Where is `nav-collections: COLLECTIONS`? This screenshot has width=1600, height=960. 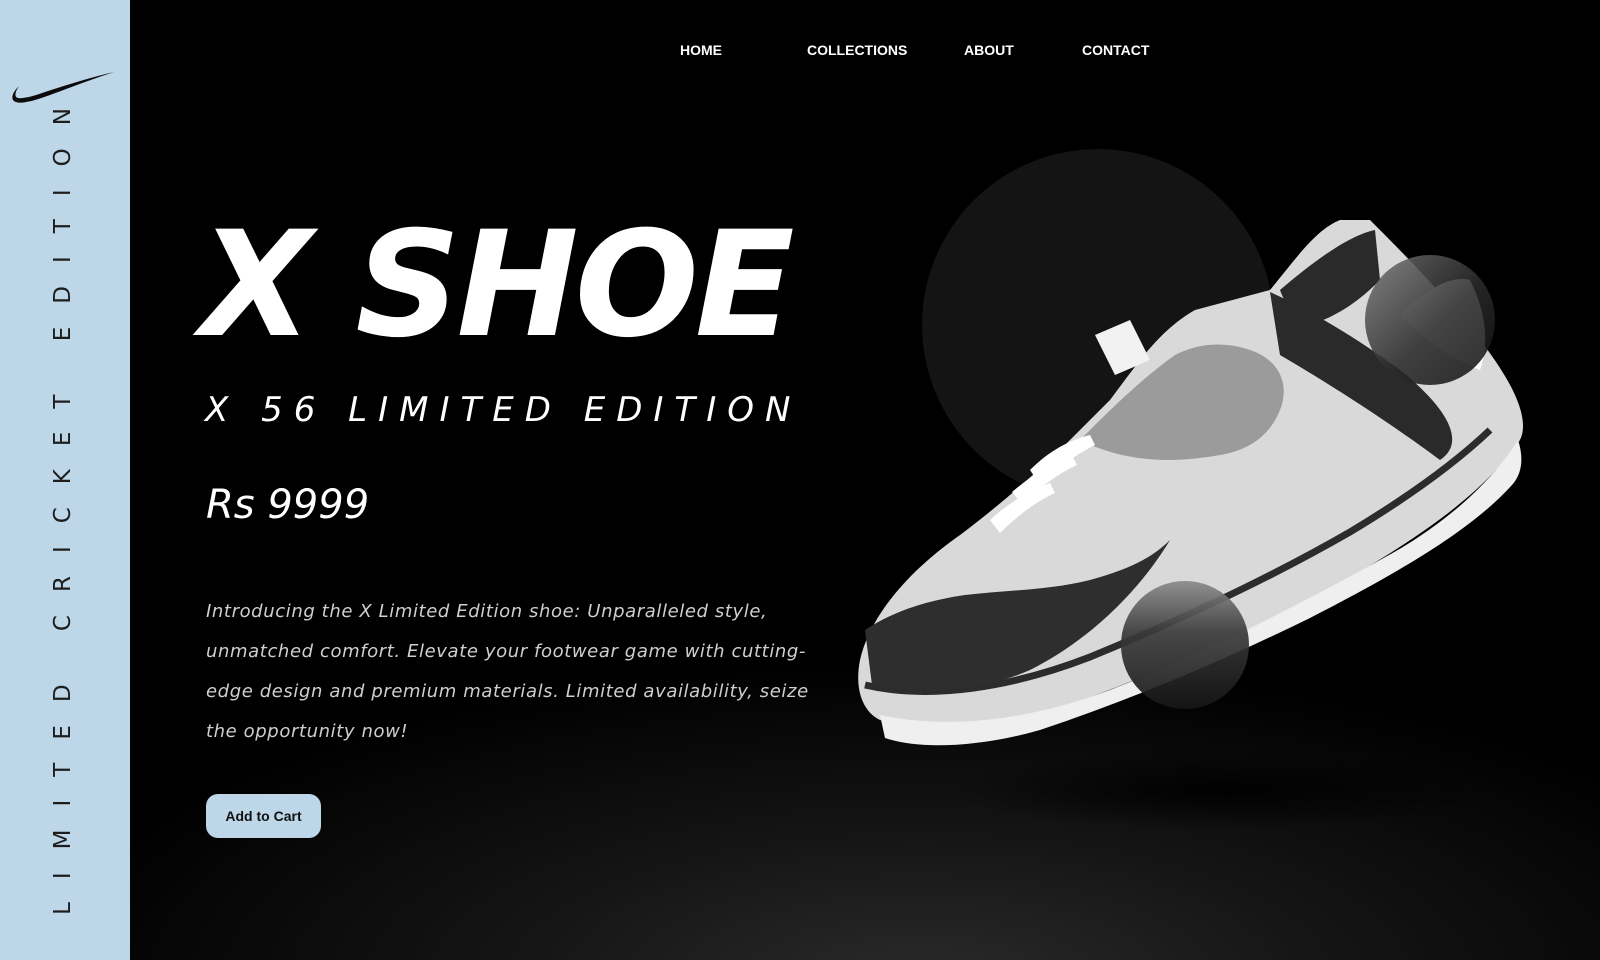
nav-collections: COLLECTIONS is located at coordinates (857, 50).